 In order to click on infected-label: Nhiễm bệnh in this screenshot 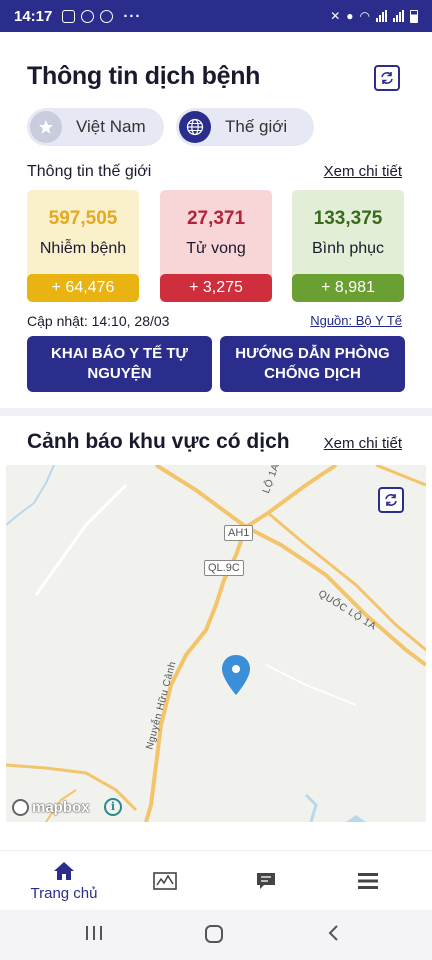, I will do `click(83, 248)`.